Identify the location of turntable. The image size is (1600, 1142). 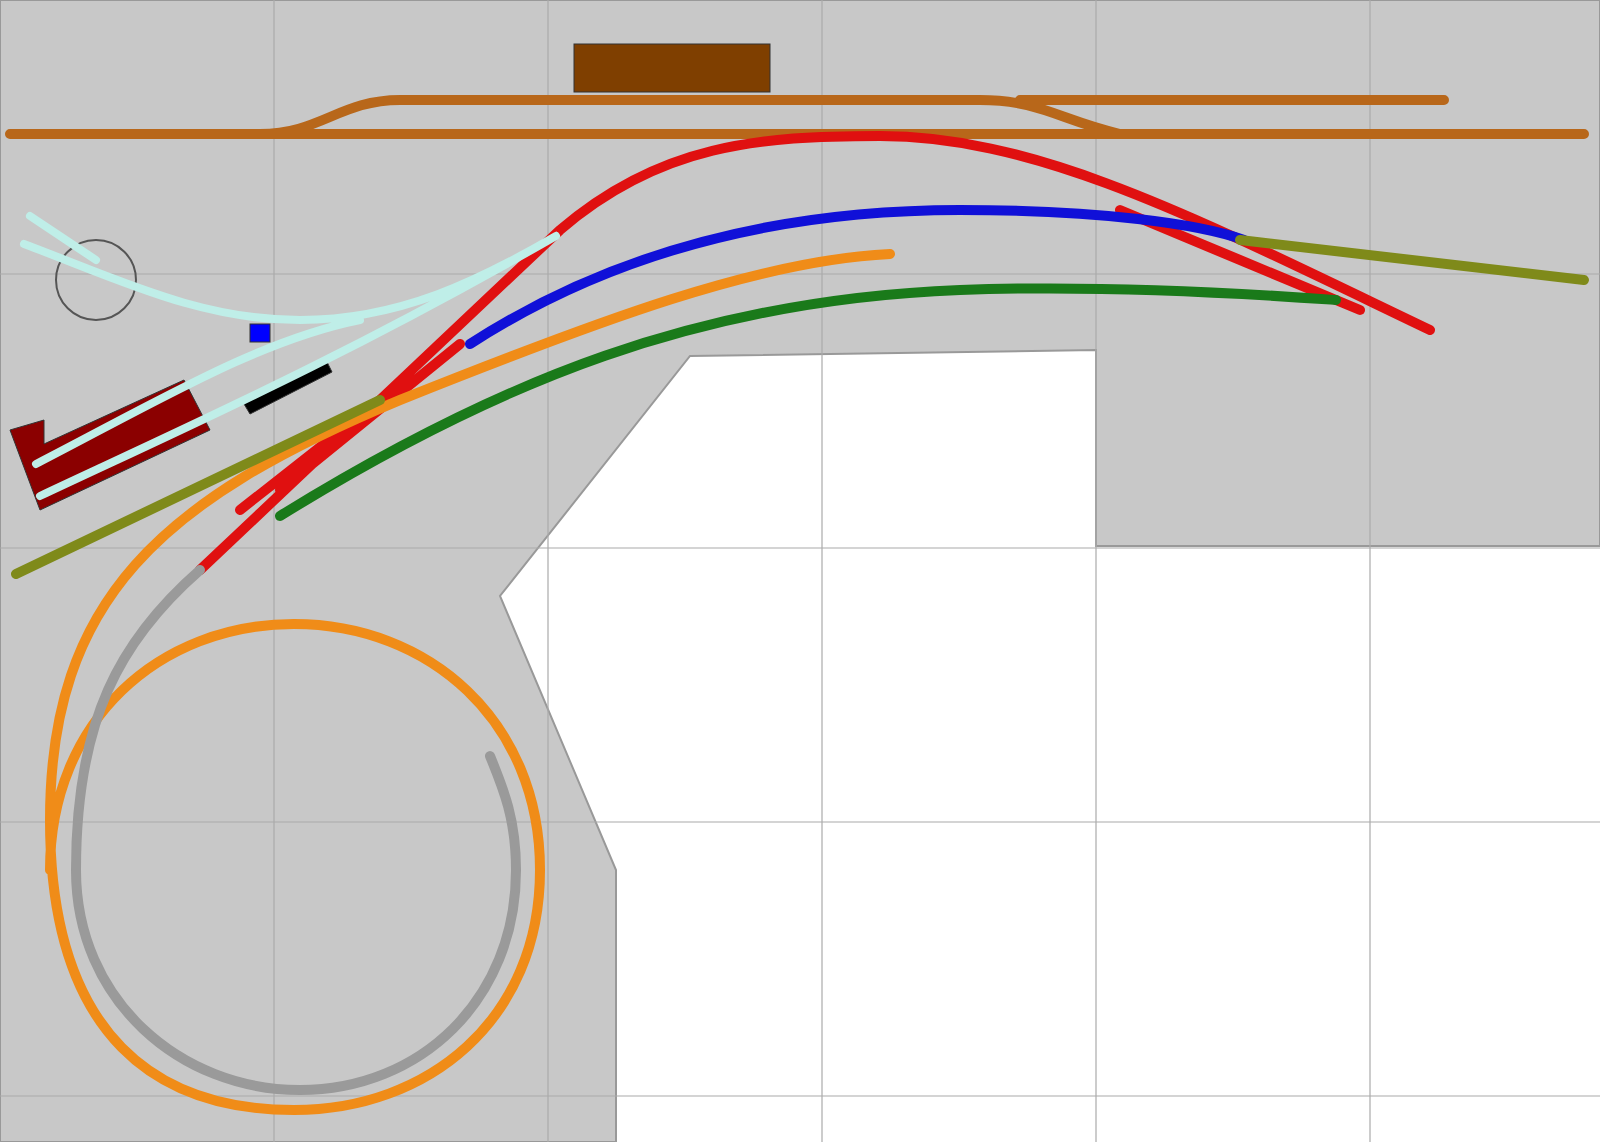
(96, 280).